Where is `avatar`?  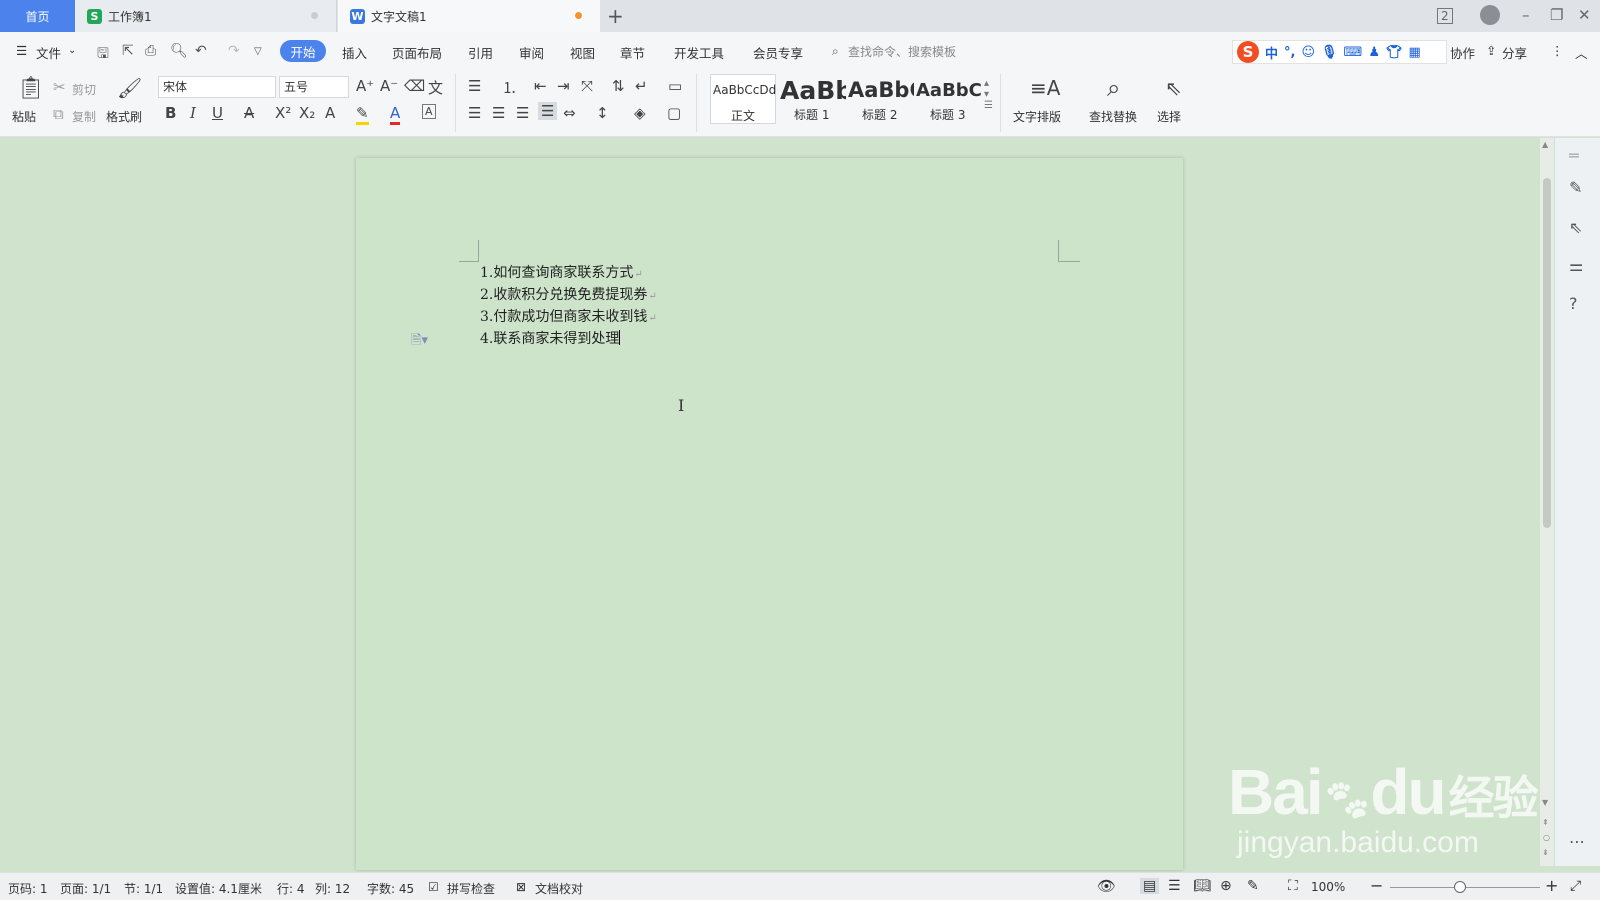
avatar is located at coordinates (1490, 15).